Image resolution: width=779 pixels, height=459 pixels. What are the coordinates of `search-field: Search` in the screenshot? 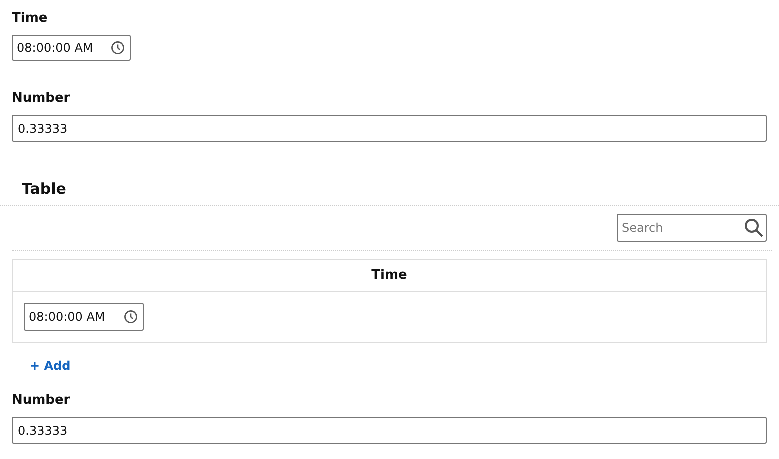 It's located at (692, 228).